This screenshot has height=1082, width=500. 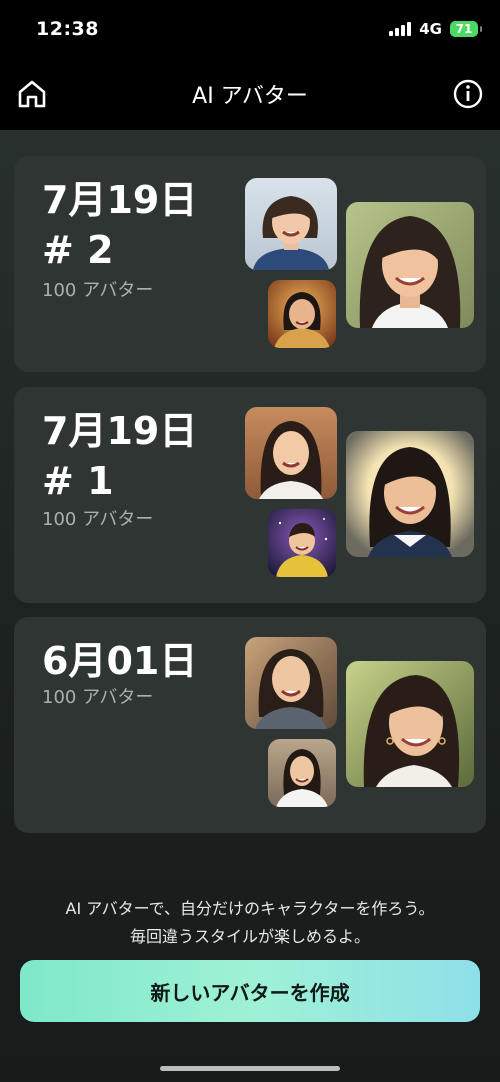 I want to click on top-bar: 12:38 4G 71 AI アバター, so click(x=250, y=65).